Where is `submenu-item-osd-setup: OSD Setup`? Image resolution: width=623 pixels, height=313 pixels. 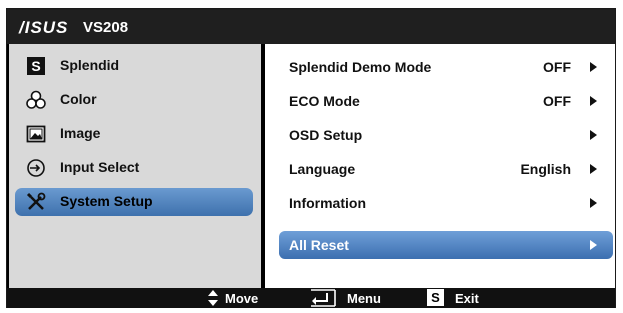
submenu-item-osd-setup: OSD Setup is located at coordinates (446, 135).